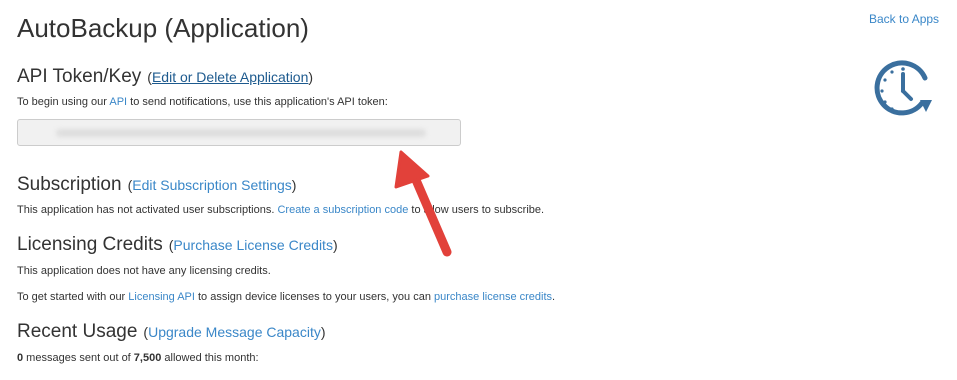 The width and height of the screenshot is (957, 380). I want to click on recent-usage-heading-text: Recent Usage, so click(77, 331).